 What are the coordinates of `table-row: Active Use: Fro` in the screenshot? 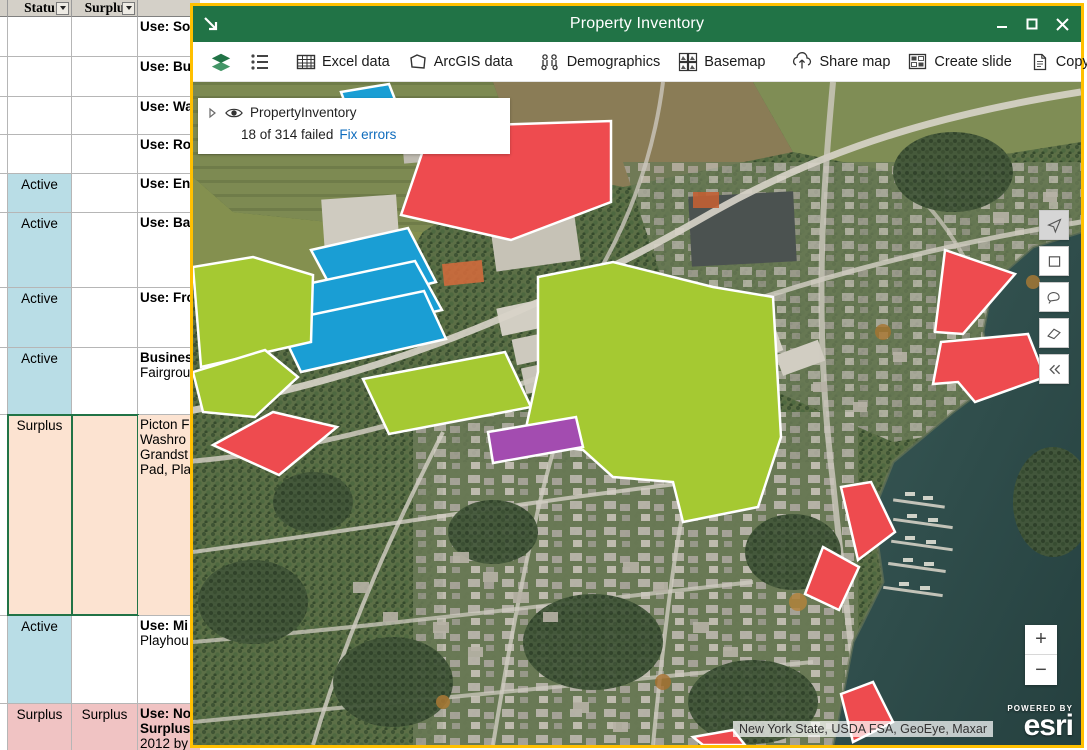 It's located at (100, 318).